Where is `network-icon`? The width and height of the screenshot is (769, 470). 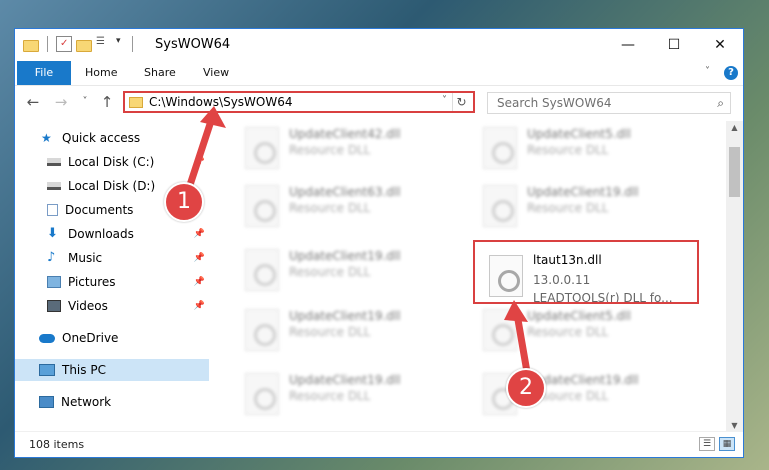 network-icon is located at coordinates (46, 402).